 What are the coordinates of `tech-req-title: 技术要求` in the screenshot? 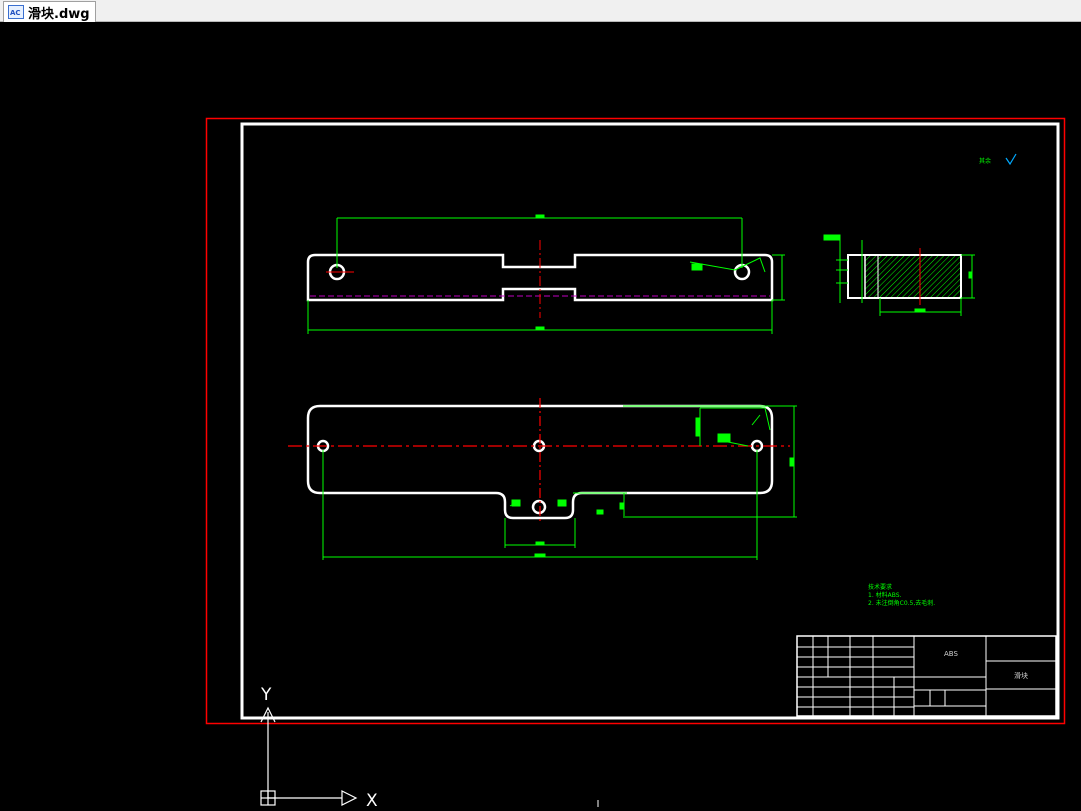 It's located at (880, 587).